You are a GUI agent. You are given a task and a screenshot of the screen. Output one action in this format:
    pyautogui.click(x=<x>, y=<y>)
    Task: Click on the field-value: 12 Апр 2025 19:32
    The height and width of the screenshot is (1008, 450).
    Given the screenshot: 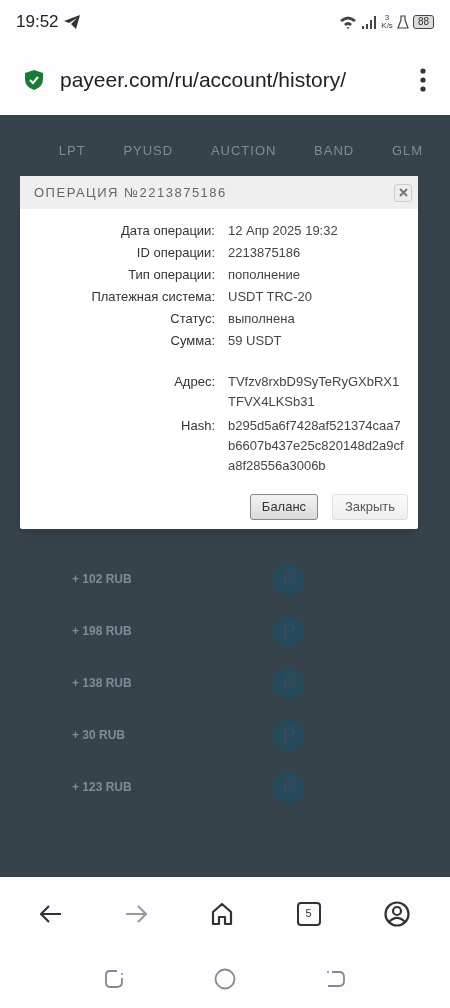 What is the action you would take?
    pyautogui.click(x=283, y=231)
    